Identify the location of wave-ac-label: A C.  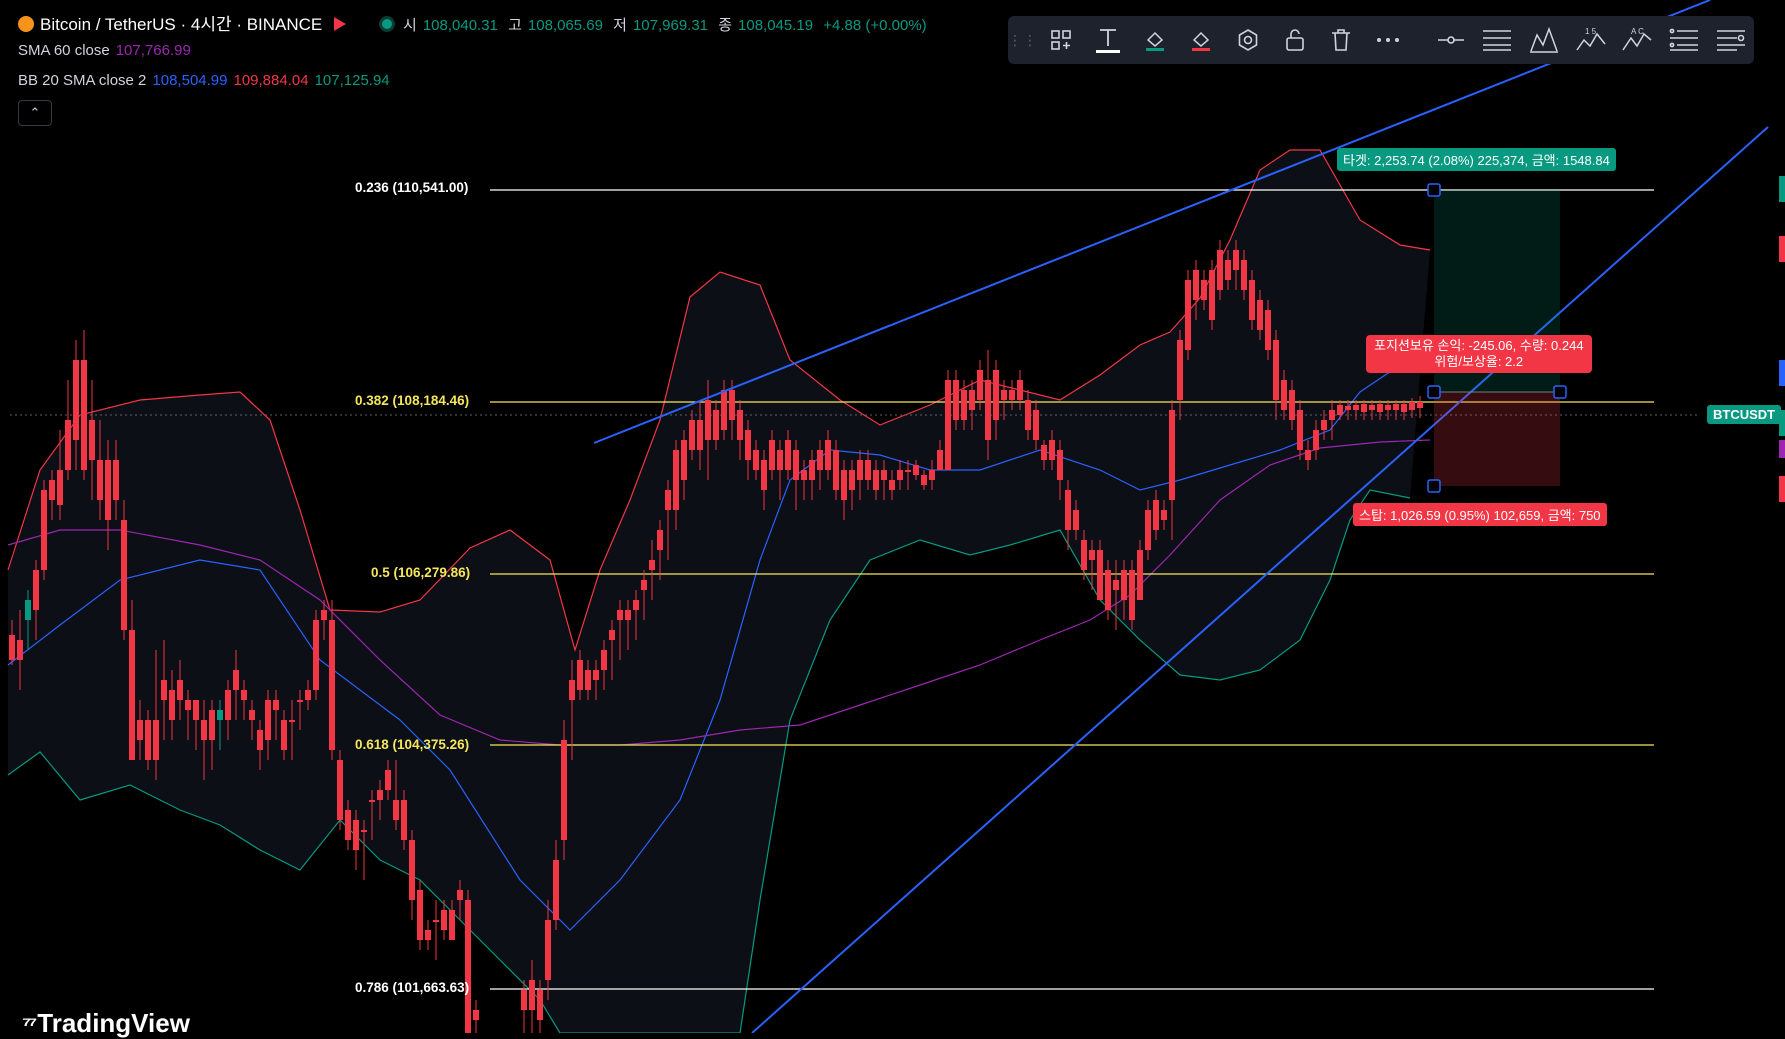
(1637, 31).